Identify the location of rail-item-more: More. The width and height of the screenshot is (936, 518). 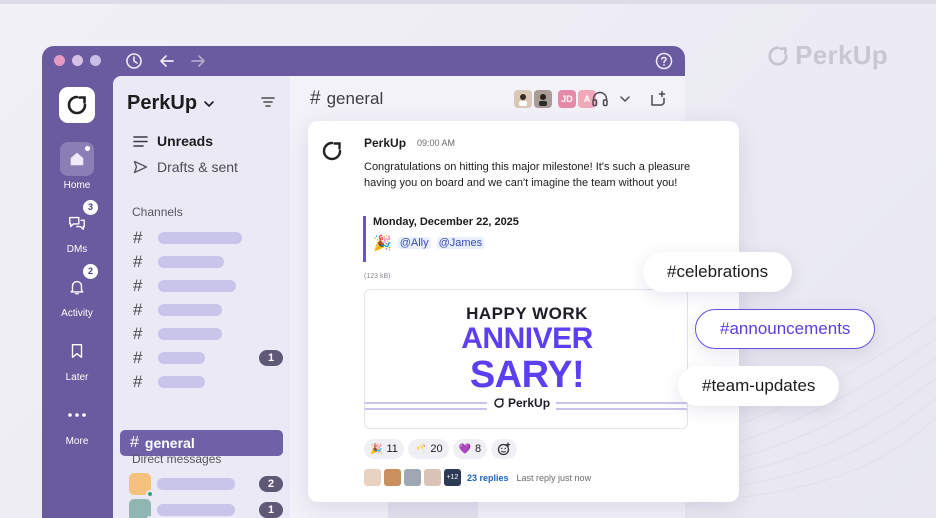
(77, 422).